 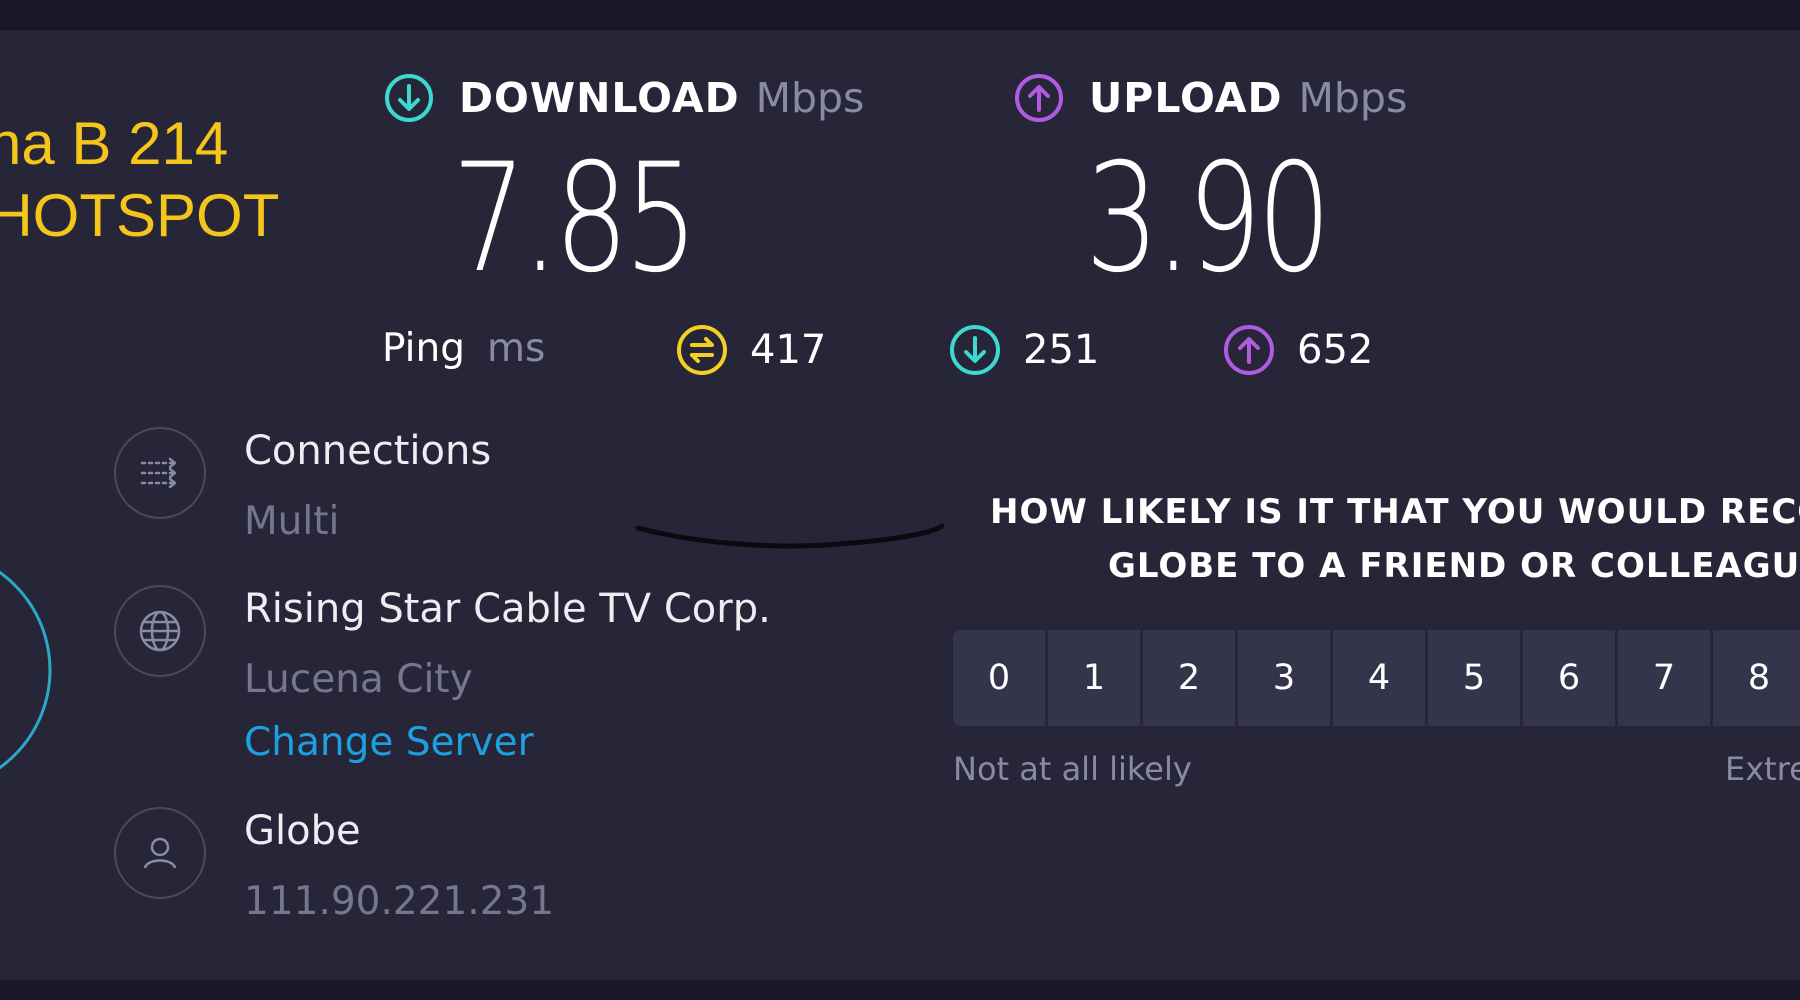 I want to click on ping-header: Ping ms, so click(x=463, y=348).